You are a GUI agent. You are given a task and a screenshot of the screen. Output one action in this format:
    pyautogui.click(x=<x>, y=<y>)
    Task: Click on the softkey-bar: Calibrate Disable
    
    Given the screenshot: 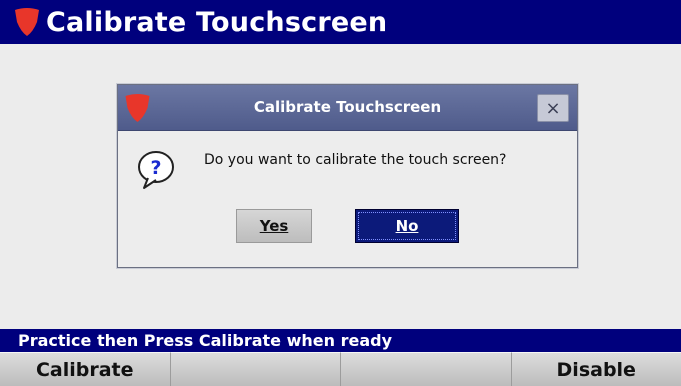 What is the action you would take?
    pyautogui.click(x=340, y=369)
    